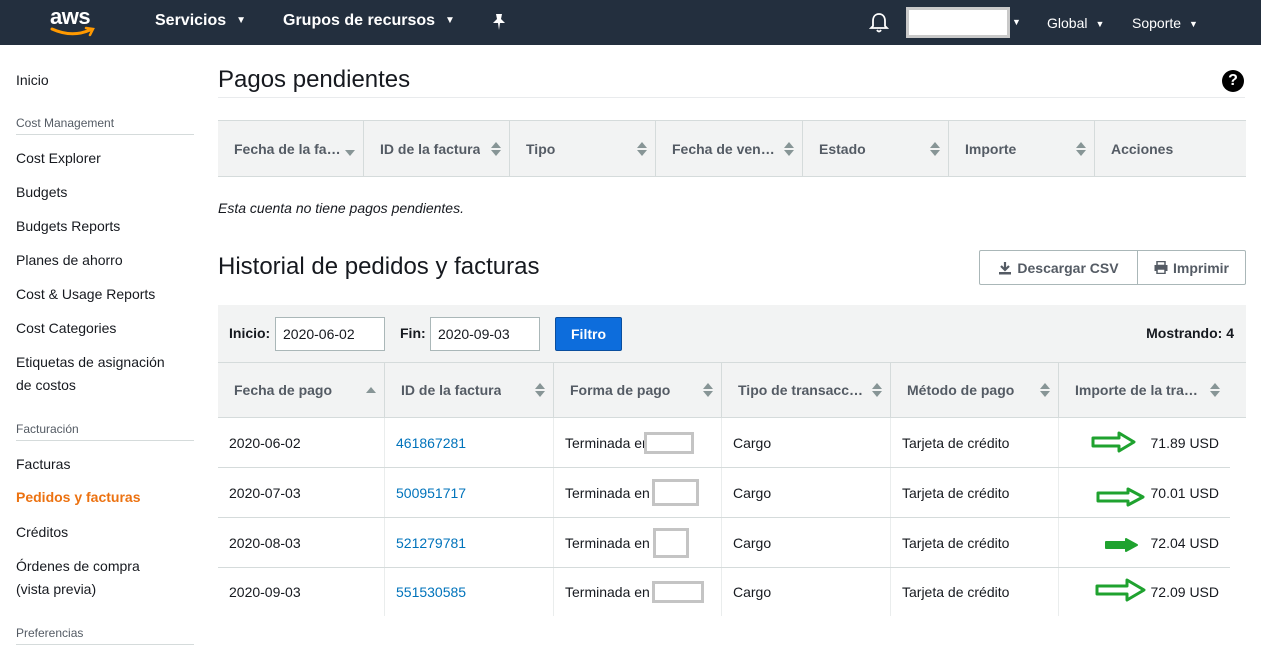  I want to click on start-date-input: 2020-06-02, so click(330, 334).